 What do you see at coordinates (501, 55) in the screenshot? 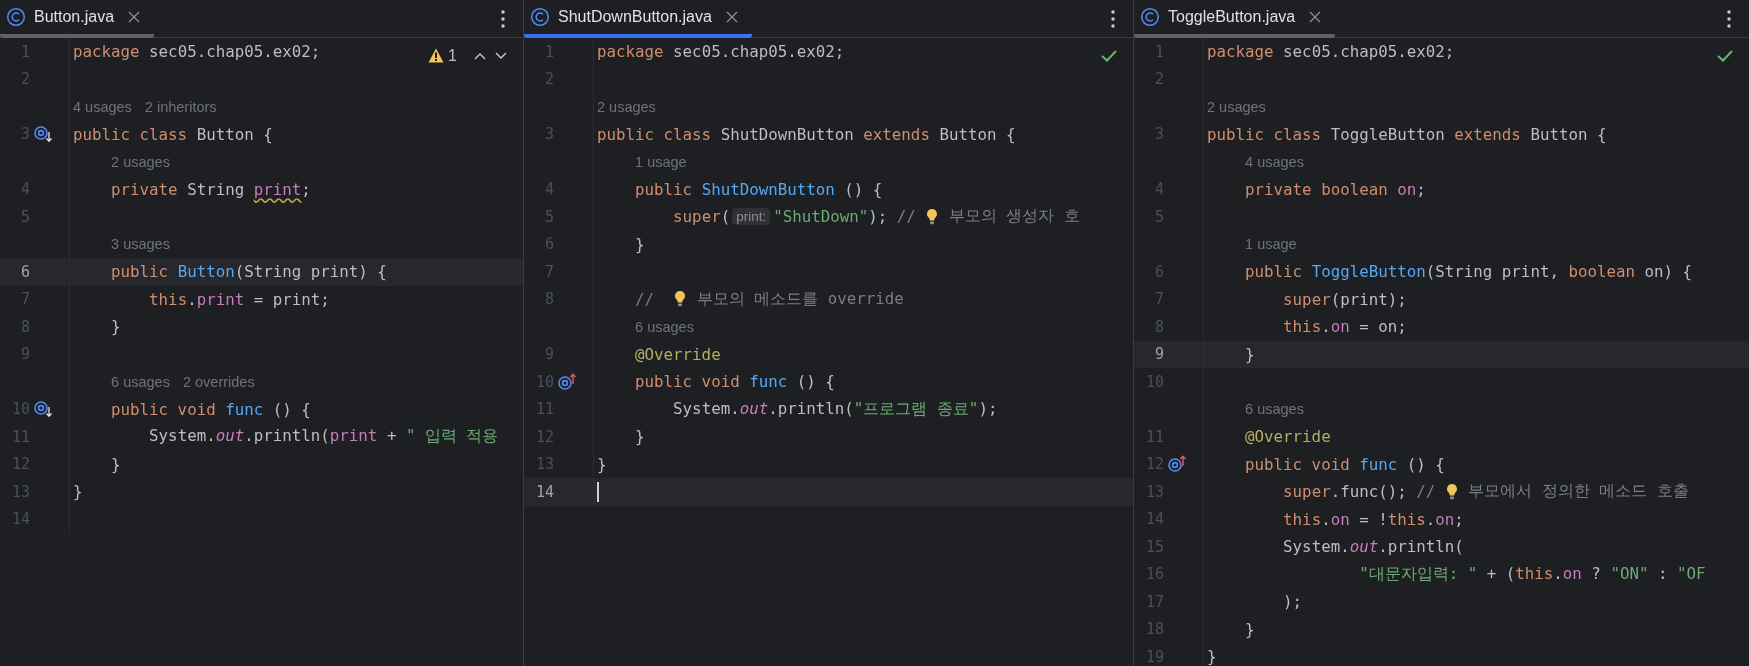
I see `chevron-down-icon` at bounding box center [501, 55].